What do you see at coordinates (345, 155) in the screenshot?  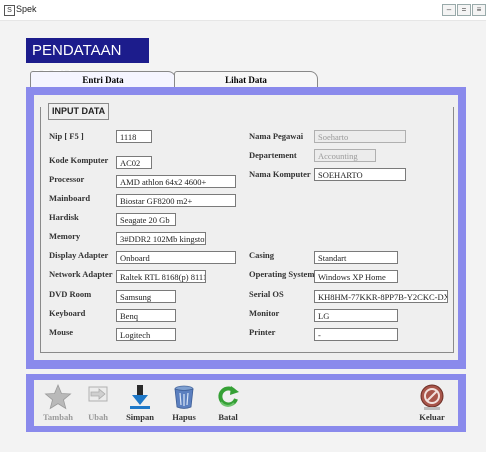 I see `departement-input: Accounting` at bounding box center [345, 155].